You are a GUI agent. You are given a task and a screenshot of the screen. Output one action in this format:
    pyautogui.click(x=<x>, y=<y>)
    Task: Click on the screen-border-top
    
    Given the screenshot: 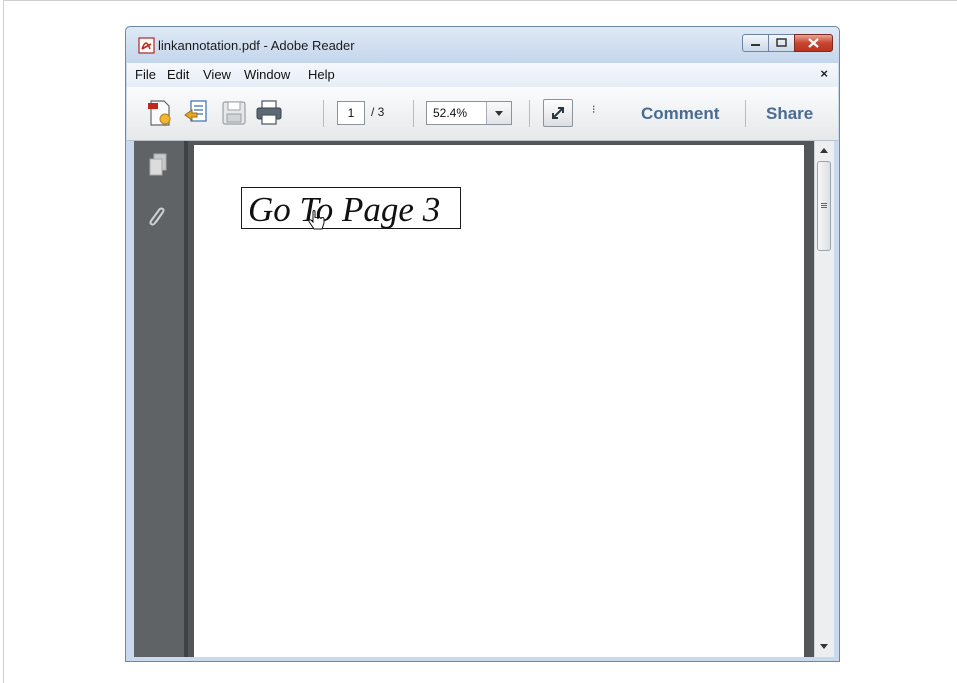 What is the action you would take?
    pyautogui.click(x=480, y=0)
    